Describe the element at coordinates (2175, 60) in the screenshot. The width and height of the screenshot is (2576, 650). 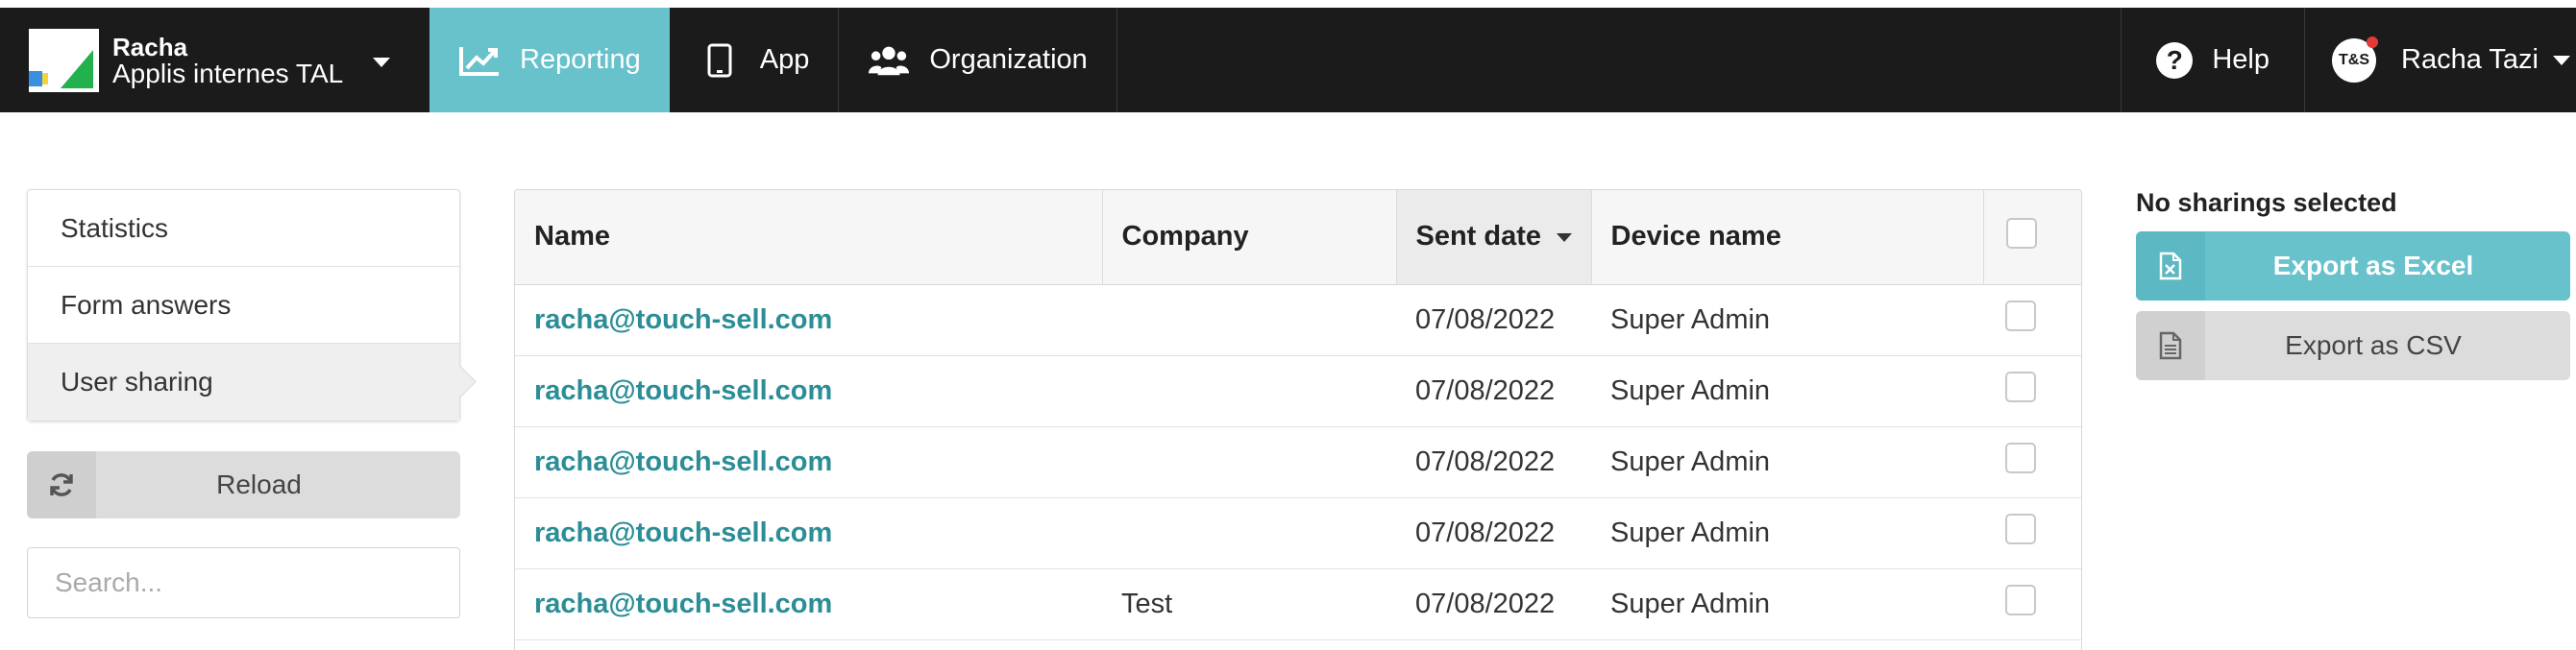
I see `question-circle-icon: ?` at that location.